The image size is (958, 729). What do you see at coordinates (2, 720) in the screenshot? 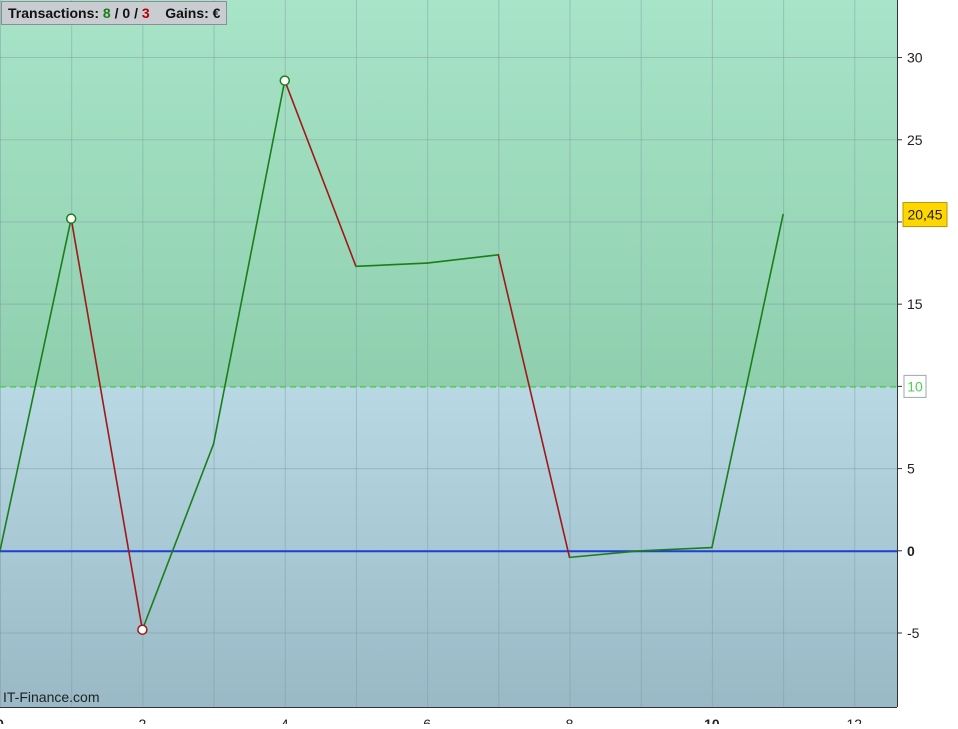
I see `x-tick-label: 0` at bounding box center [2, 720].